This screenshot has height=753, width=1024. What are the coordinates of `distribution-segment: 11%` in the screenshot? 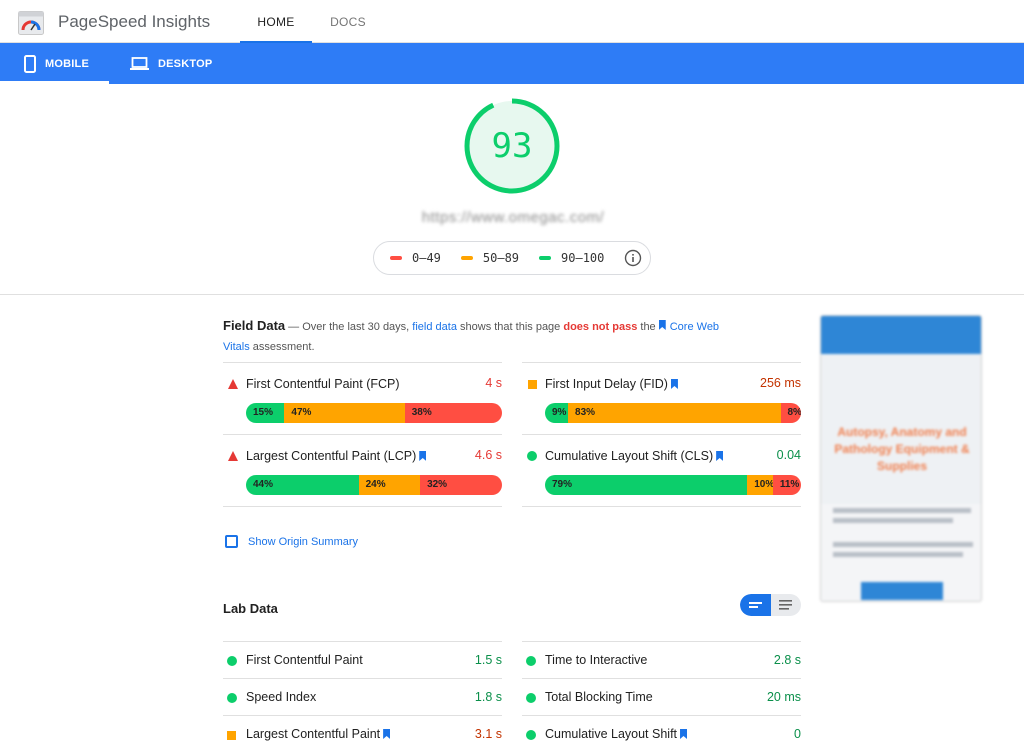 It's located at (786, 485).